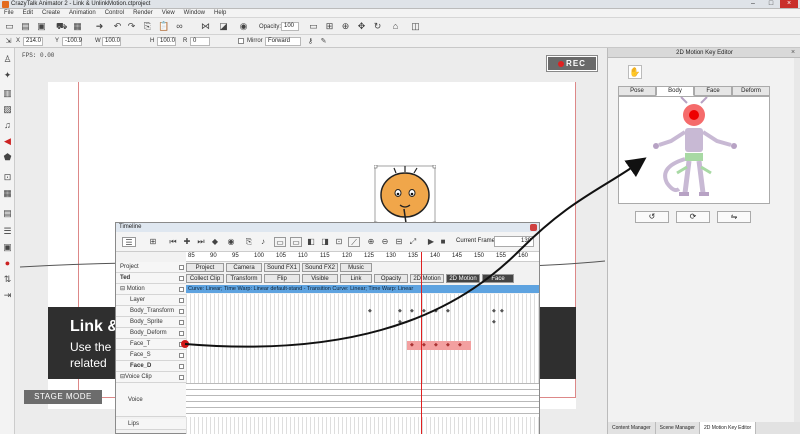 The height and width of the screenshot is (434, 800). What do you see at coordinates (166, 41) in the screenshot?
I see `h-field: 100.0` at bounding box center [166, 41].